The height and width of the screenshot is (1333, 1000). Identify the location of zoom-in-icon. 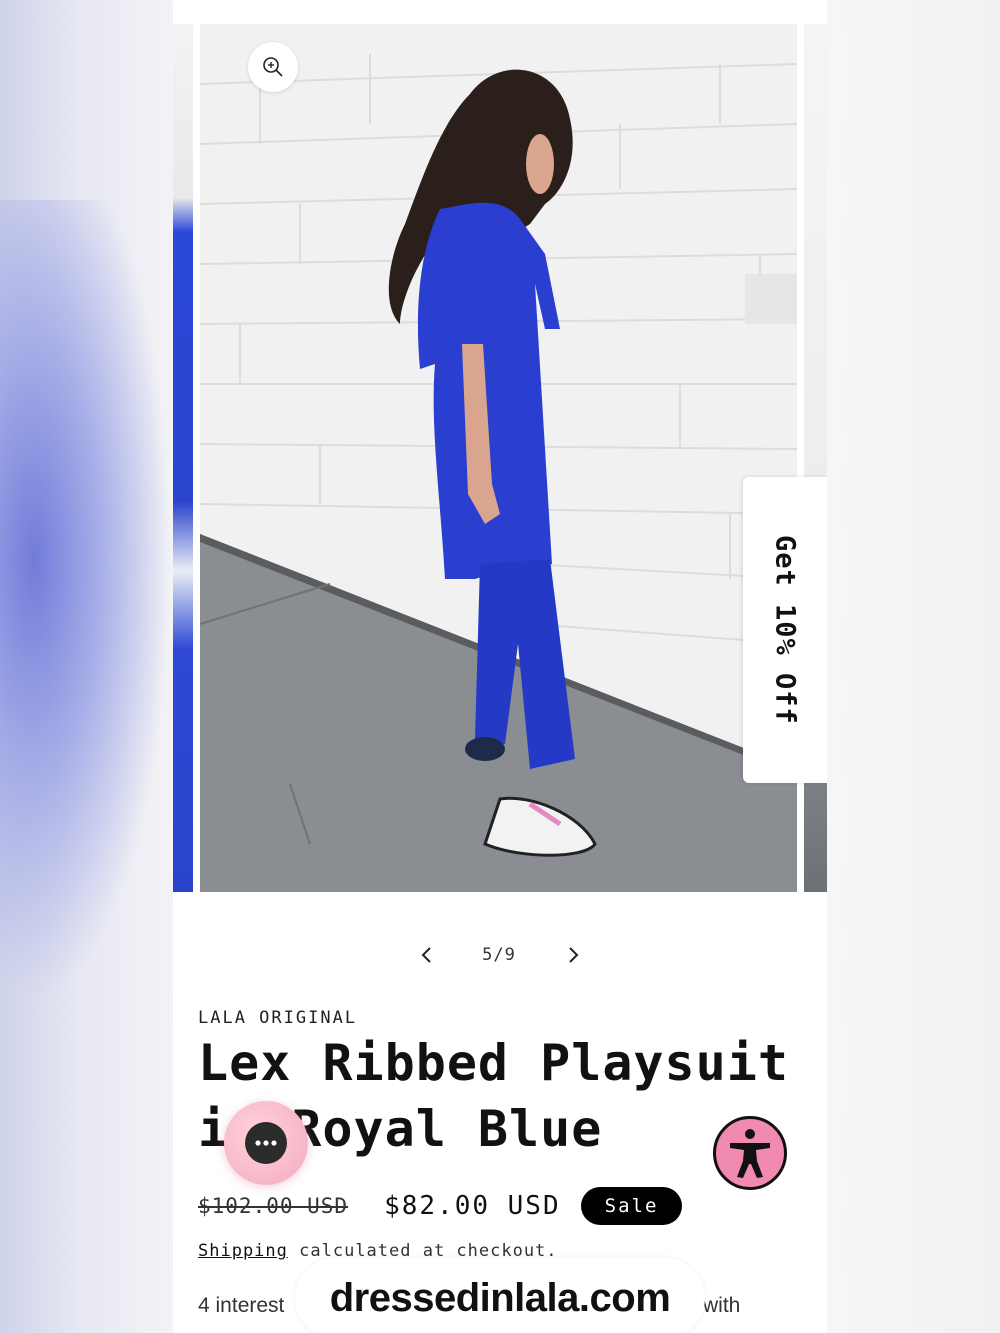
(273, 67).